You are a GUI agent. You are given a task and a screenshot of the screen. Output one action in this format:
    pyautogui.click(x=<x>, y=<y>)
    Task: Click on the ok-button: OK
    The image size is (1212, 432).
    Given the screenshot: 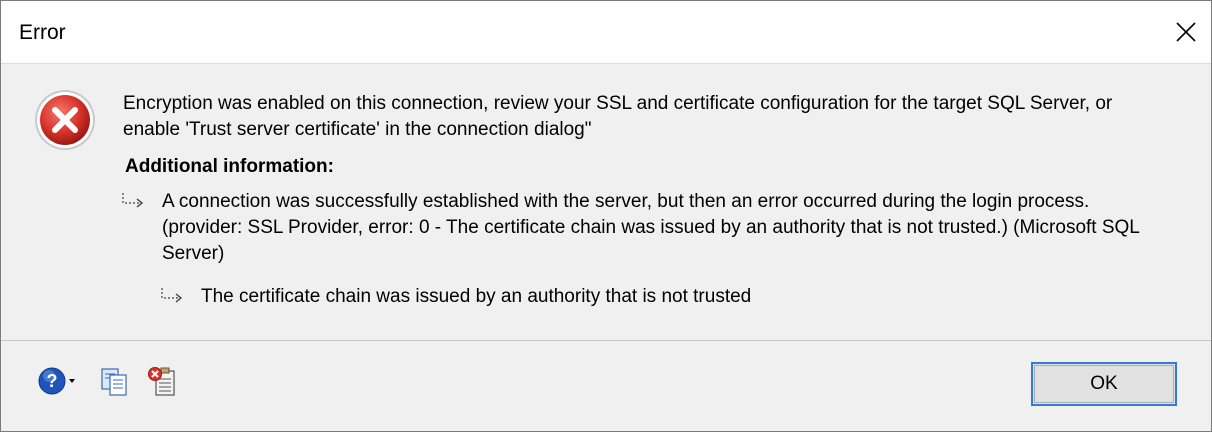 What is the action you would take?
    pyautogui.click(x=1104, y=384)
    